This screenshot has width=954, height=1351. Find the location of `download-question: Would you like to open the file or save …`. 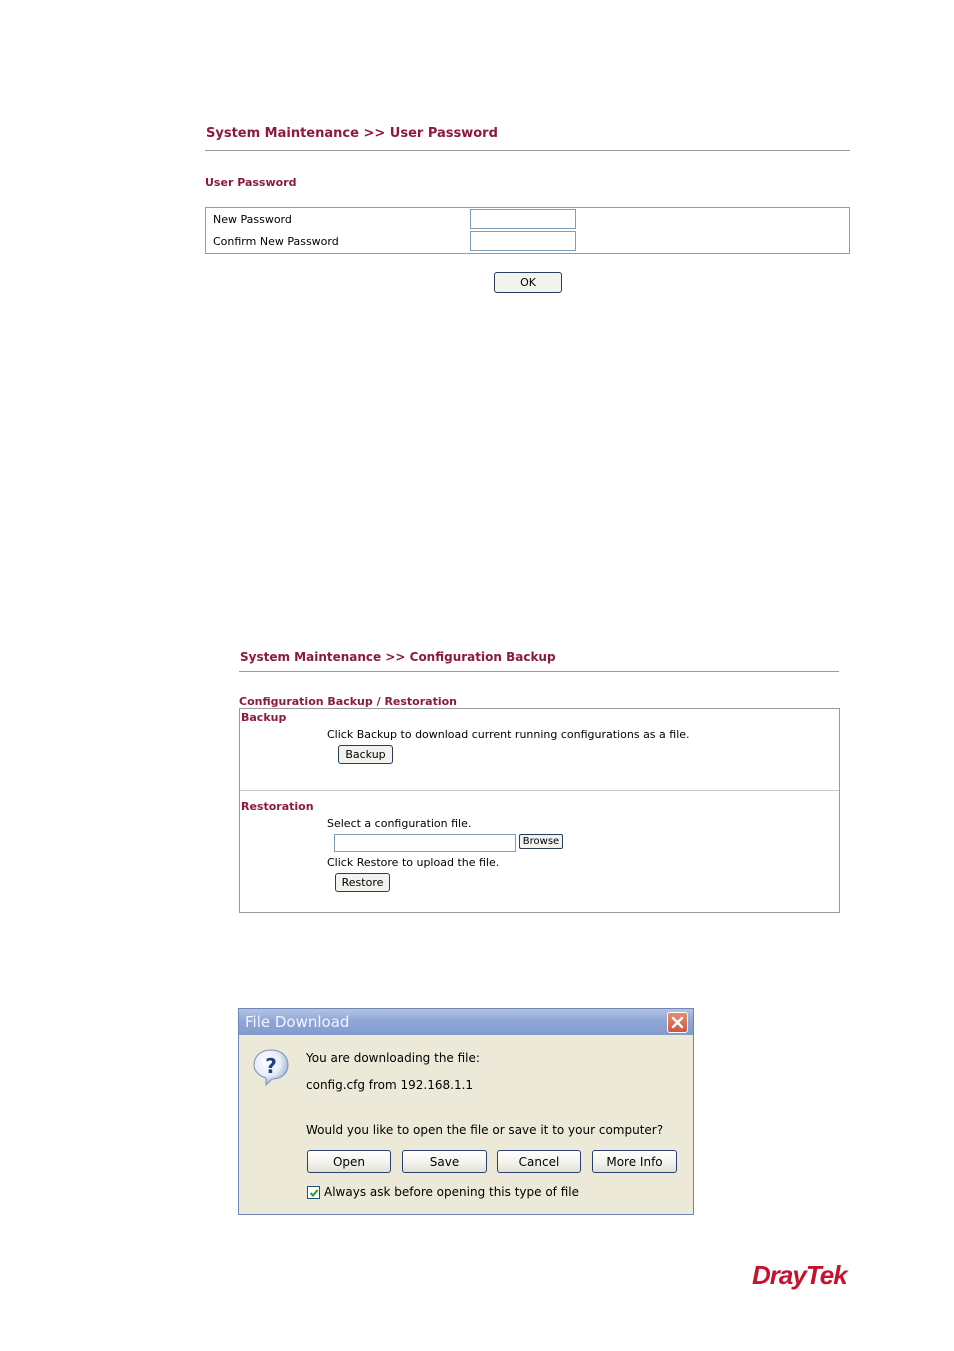

download-question: Would you like to open the file or save … is located at coordinates (485, 1130).